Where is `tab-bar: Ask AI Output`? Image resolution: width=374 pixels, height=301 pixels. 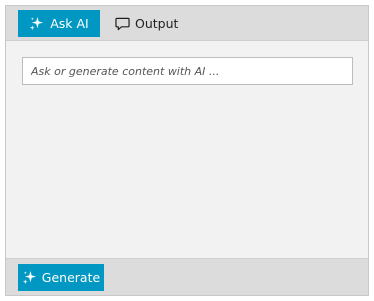
tab-bar: Ask AI Output is located at coordinates (187, 23).